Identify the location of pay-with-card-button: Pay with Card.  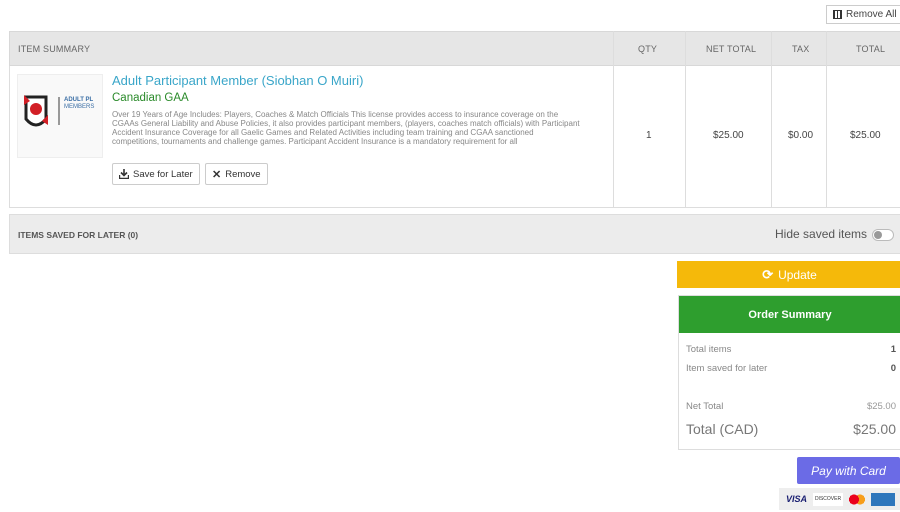
(848, 470).